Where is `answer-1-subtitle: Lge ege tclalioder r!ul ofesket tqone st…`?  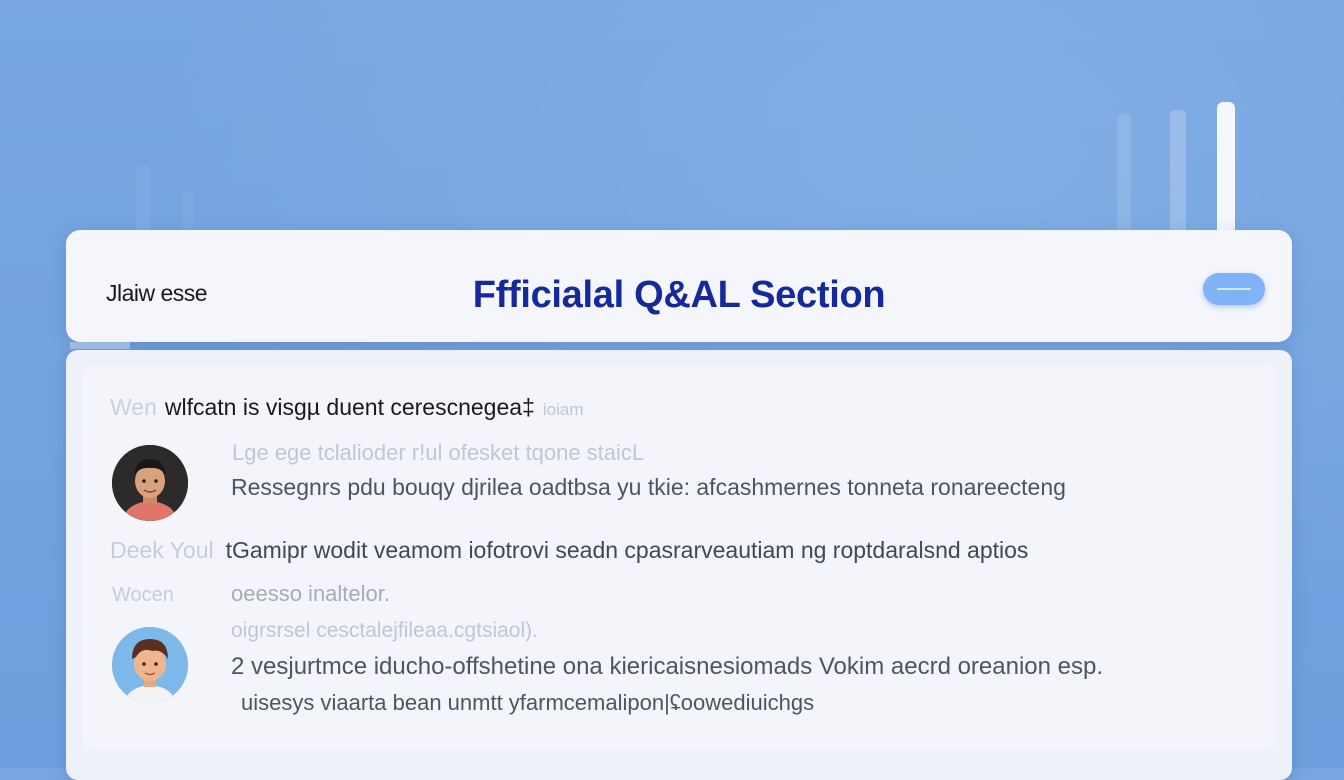 answer-1-subtitle: Lge ege tclalioder r!ul ofesket tqone st… is located at coordinates (438, 452).